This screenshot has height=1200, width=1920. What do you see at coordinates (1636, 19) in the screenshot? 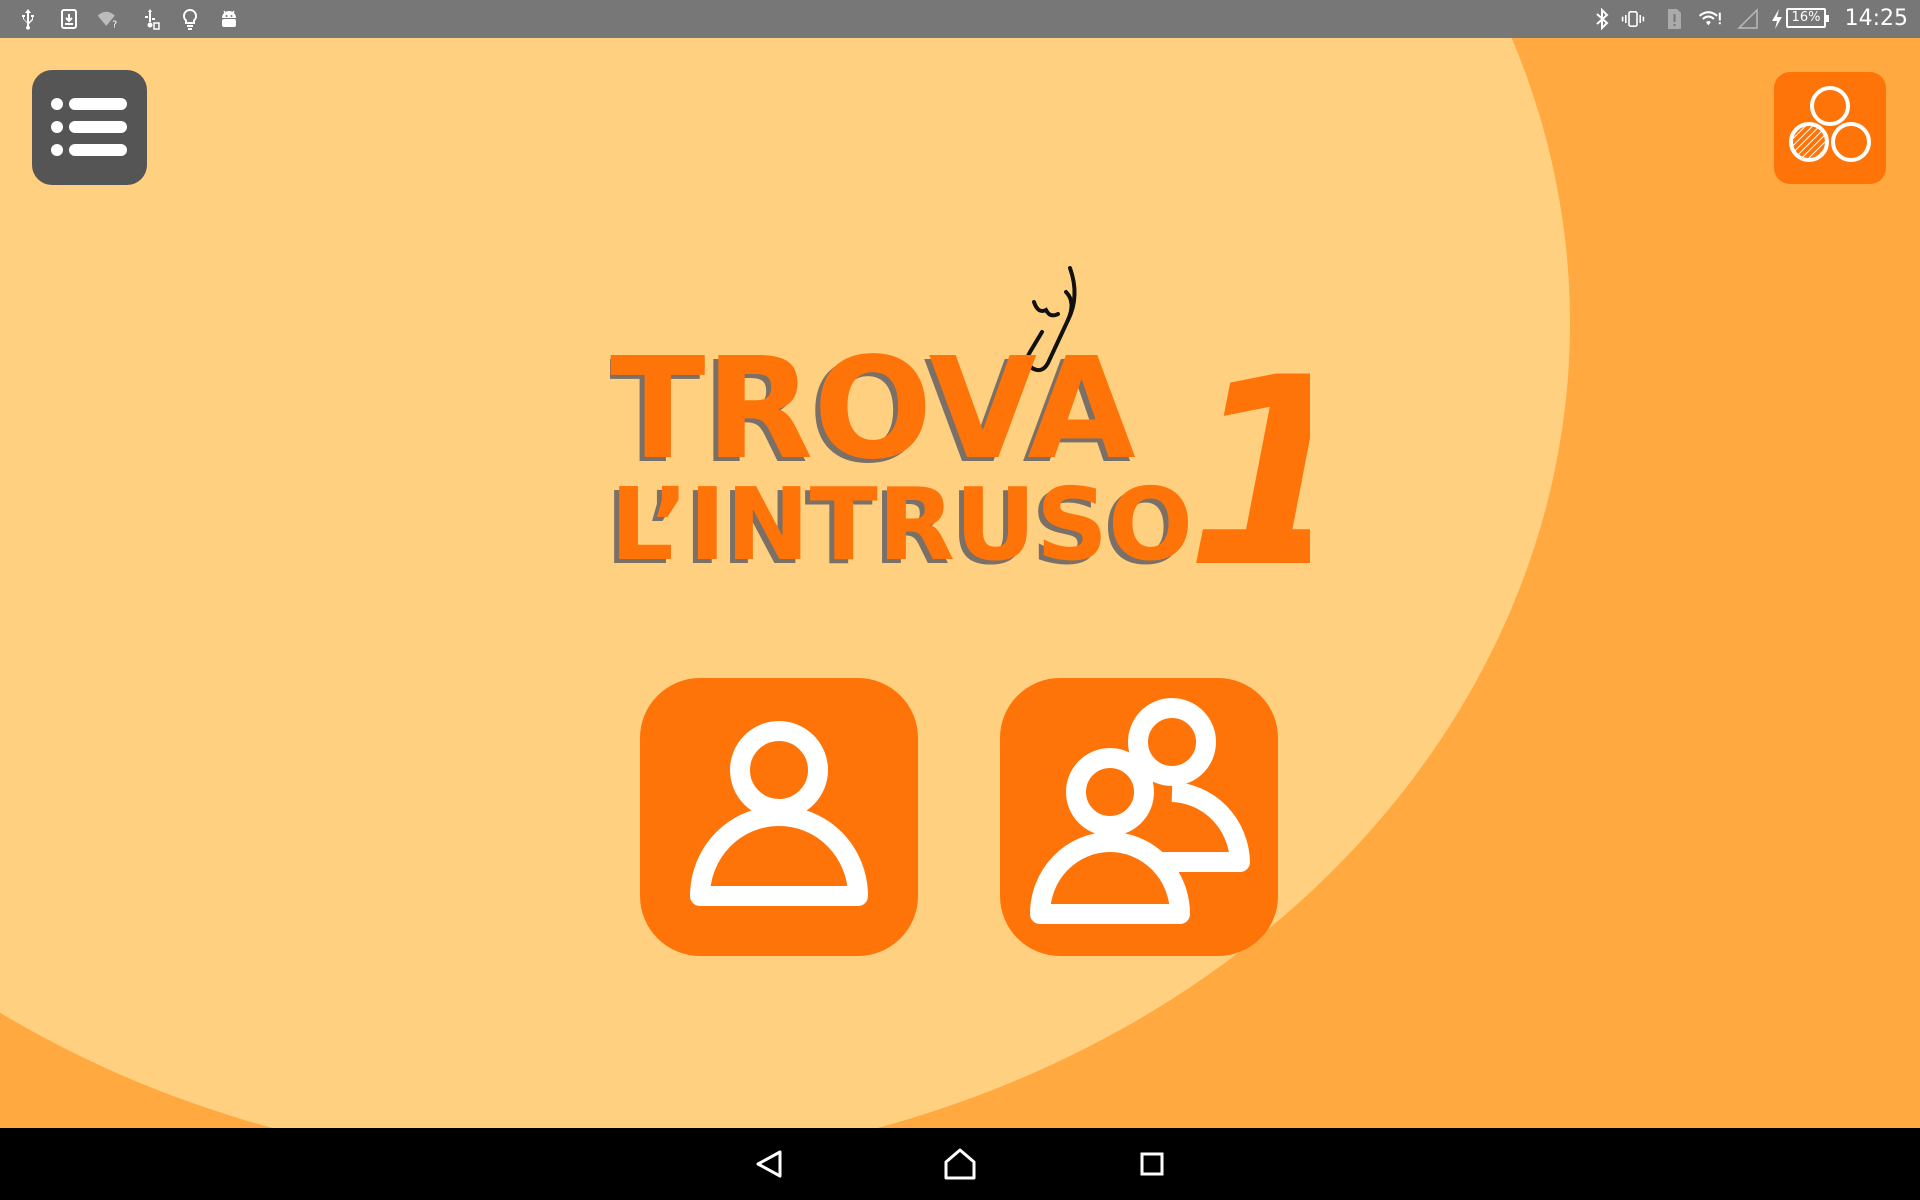
I see `vibrate-icon` at bounding box center [1636, 19].